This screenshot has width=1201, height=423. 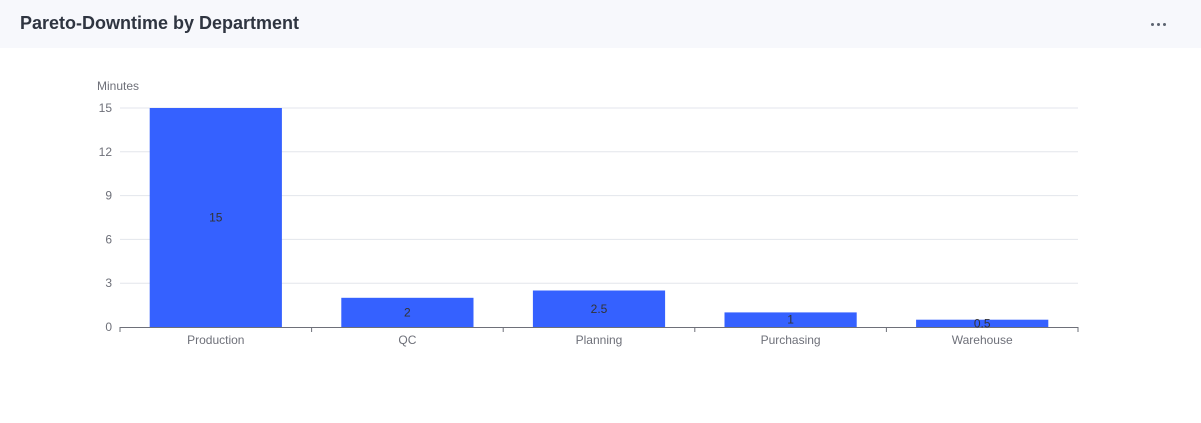 I want to click on data-label: 1, so click(x=790, y=320).